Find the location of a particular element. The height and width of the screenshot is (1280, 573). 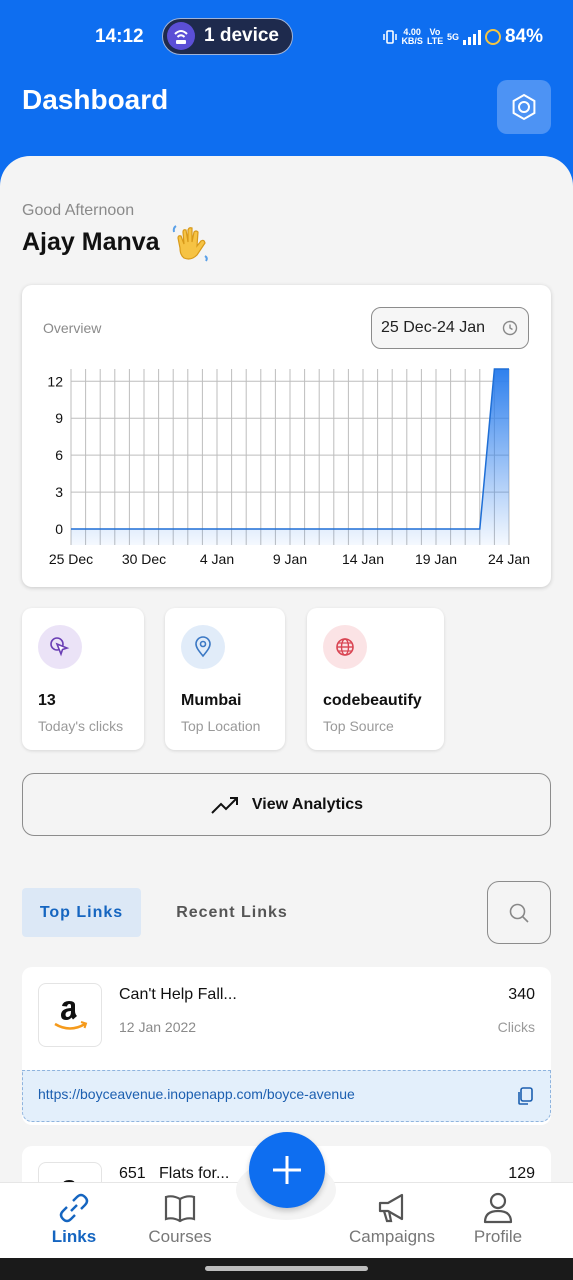

status-time: 14:12 is located at coordinates (119, 36).